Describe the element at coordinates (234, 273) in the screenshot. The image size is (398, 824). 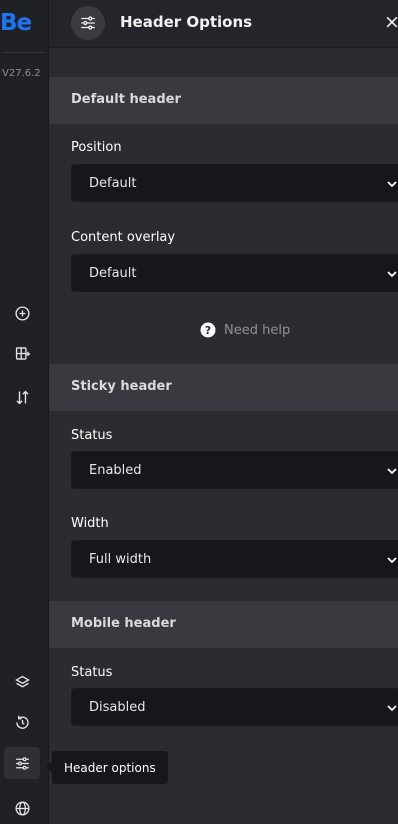
I see `content-overlay-select: Default` at that location.